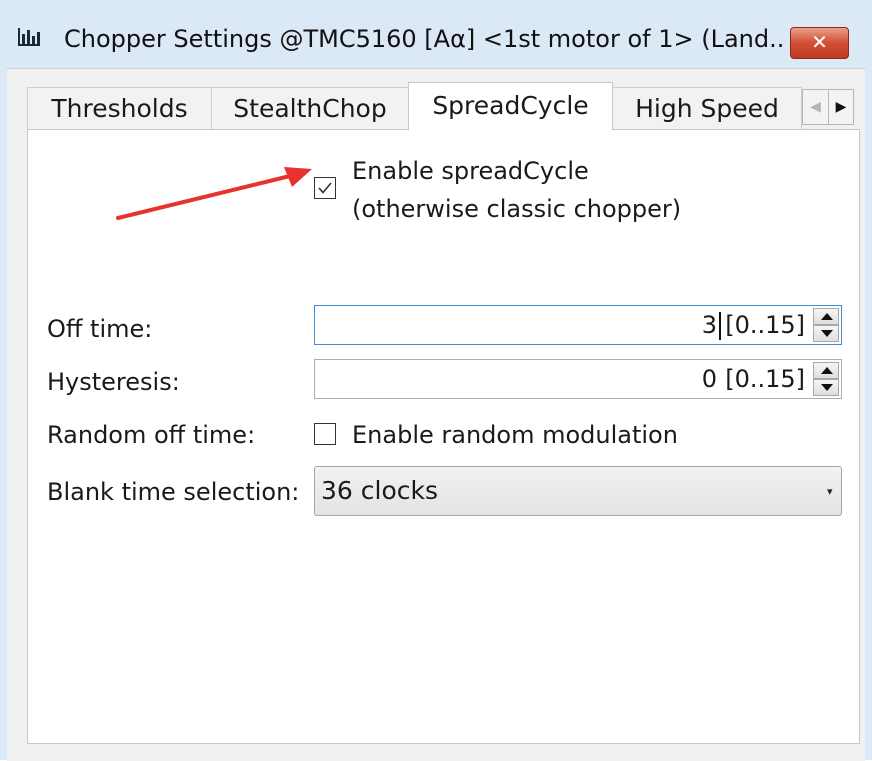 The image size is (872, 761). I want to click on tab-scroll-left-button: ◀, so click(815, 107).